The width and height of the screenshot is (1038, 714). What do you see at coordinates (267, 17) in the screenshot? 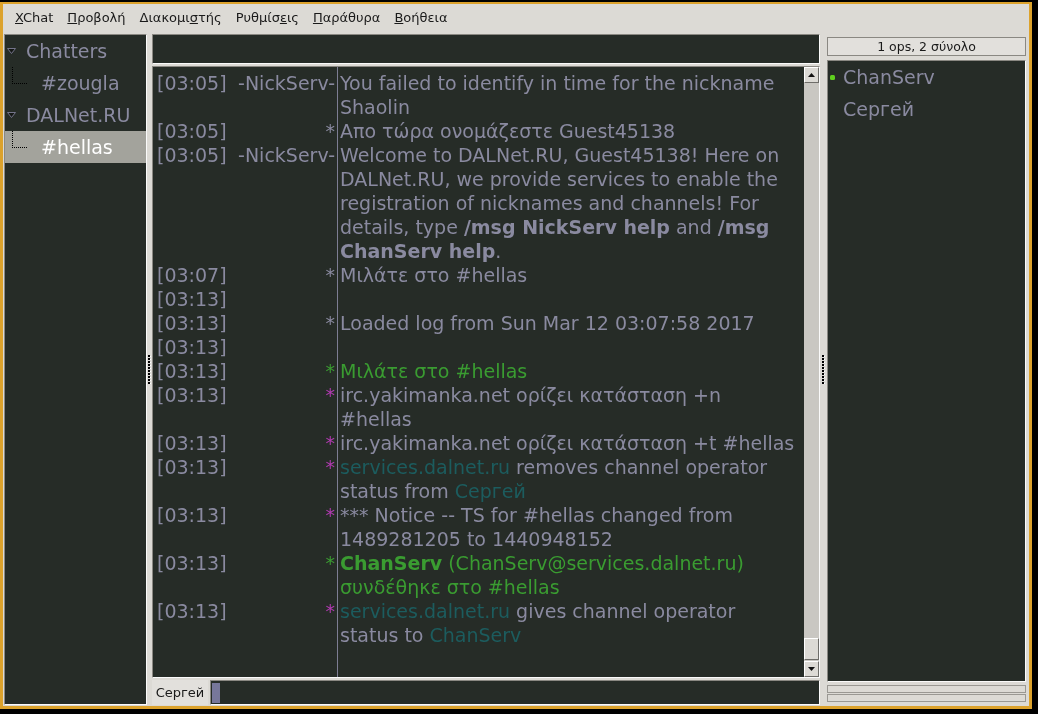
I see `menu-item: Ρυθμίσεις` at bounding box center [267, 17].